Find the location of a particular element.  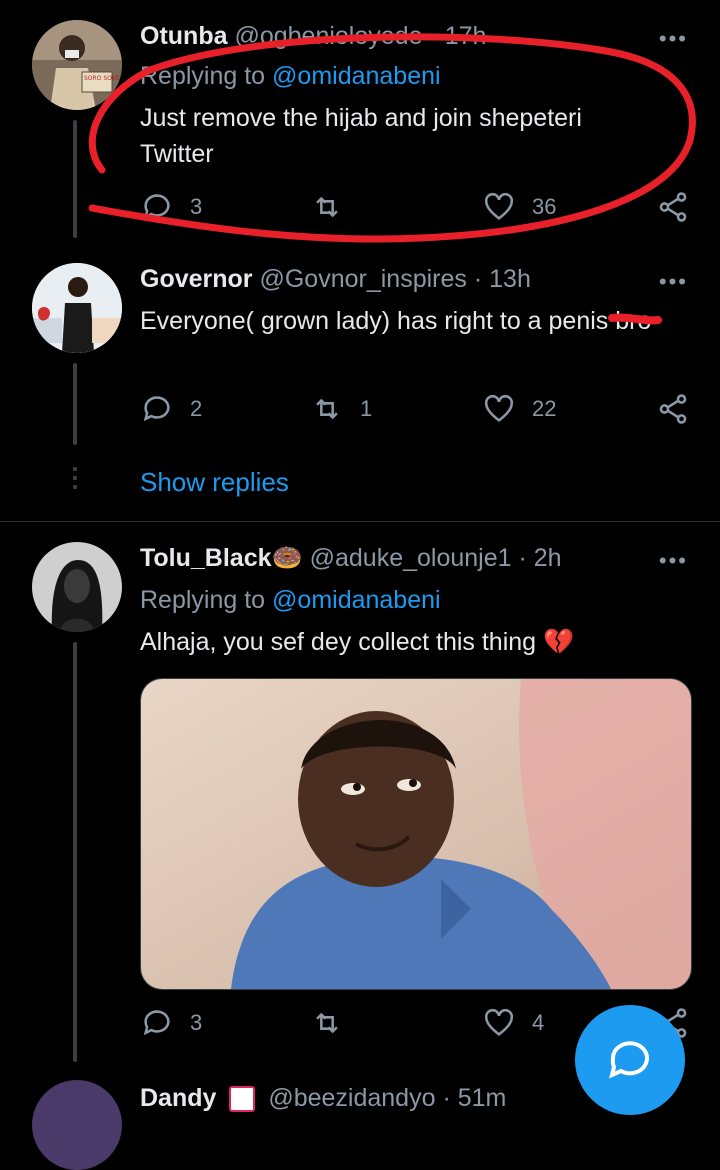

tweet-text: Alhaja, you sef dey collect this thing 💔 is located at coordinates (357, 642).